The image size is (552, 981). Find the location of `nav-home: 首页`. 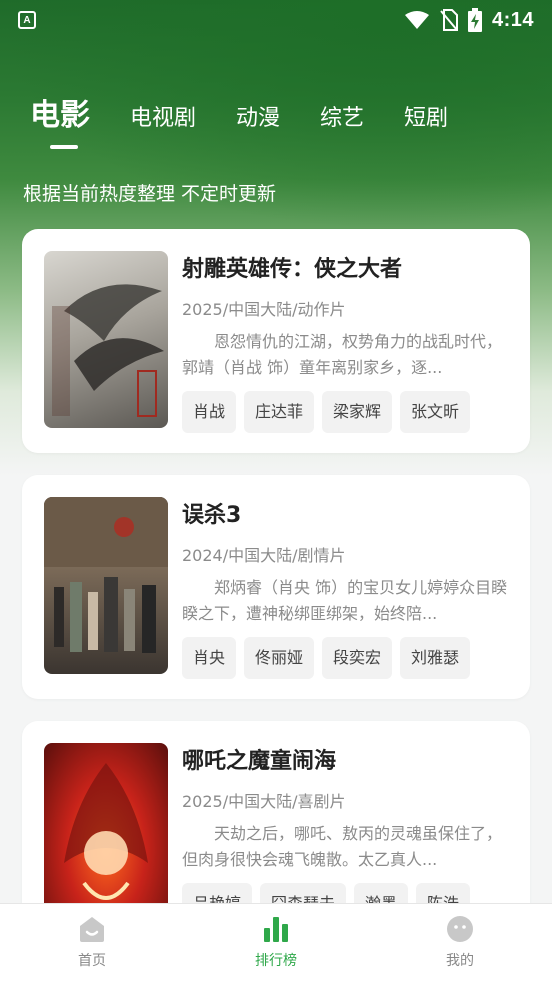

nav-home: 首页 is located at coordinates (92, 942).